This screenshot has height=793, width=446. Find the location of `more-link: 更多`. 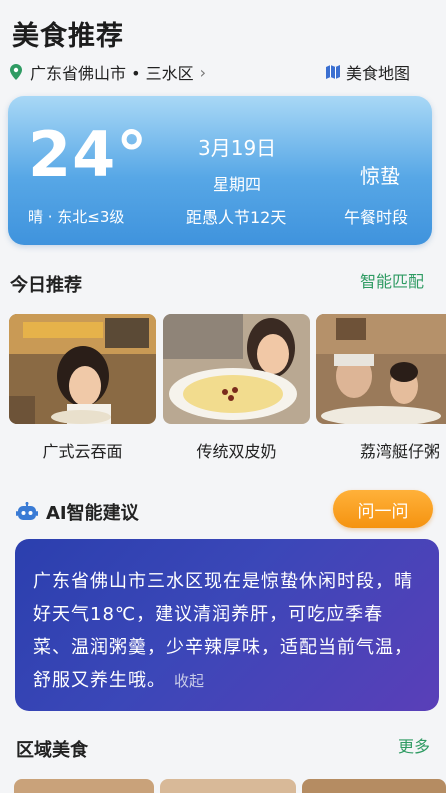

more-link: 更多 is located at coordinates (414, 745).